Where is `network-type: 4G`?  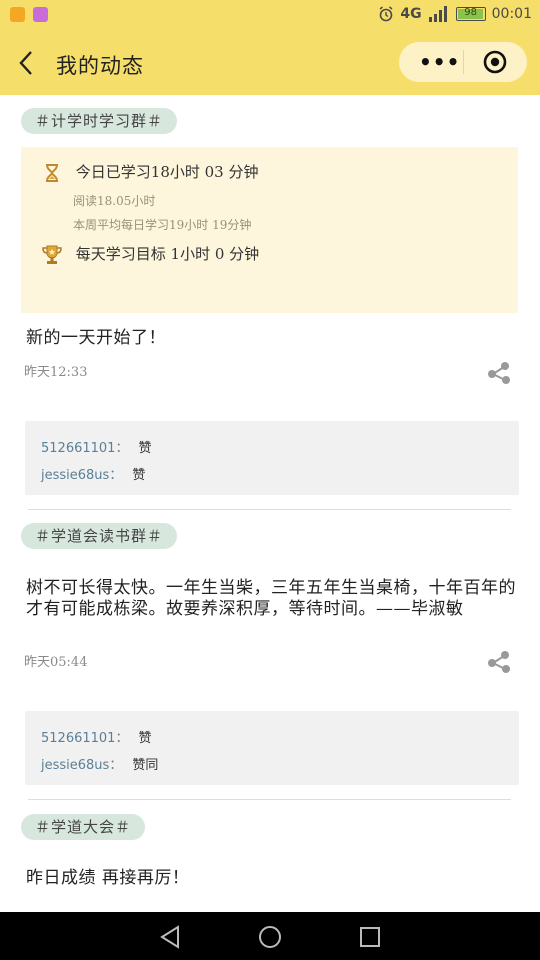 network-type: 4G is located at coordinates (411, 14).